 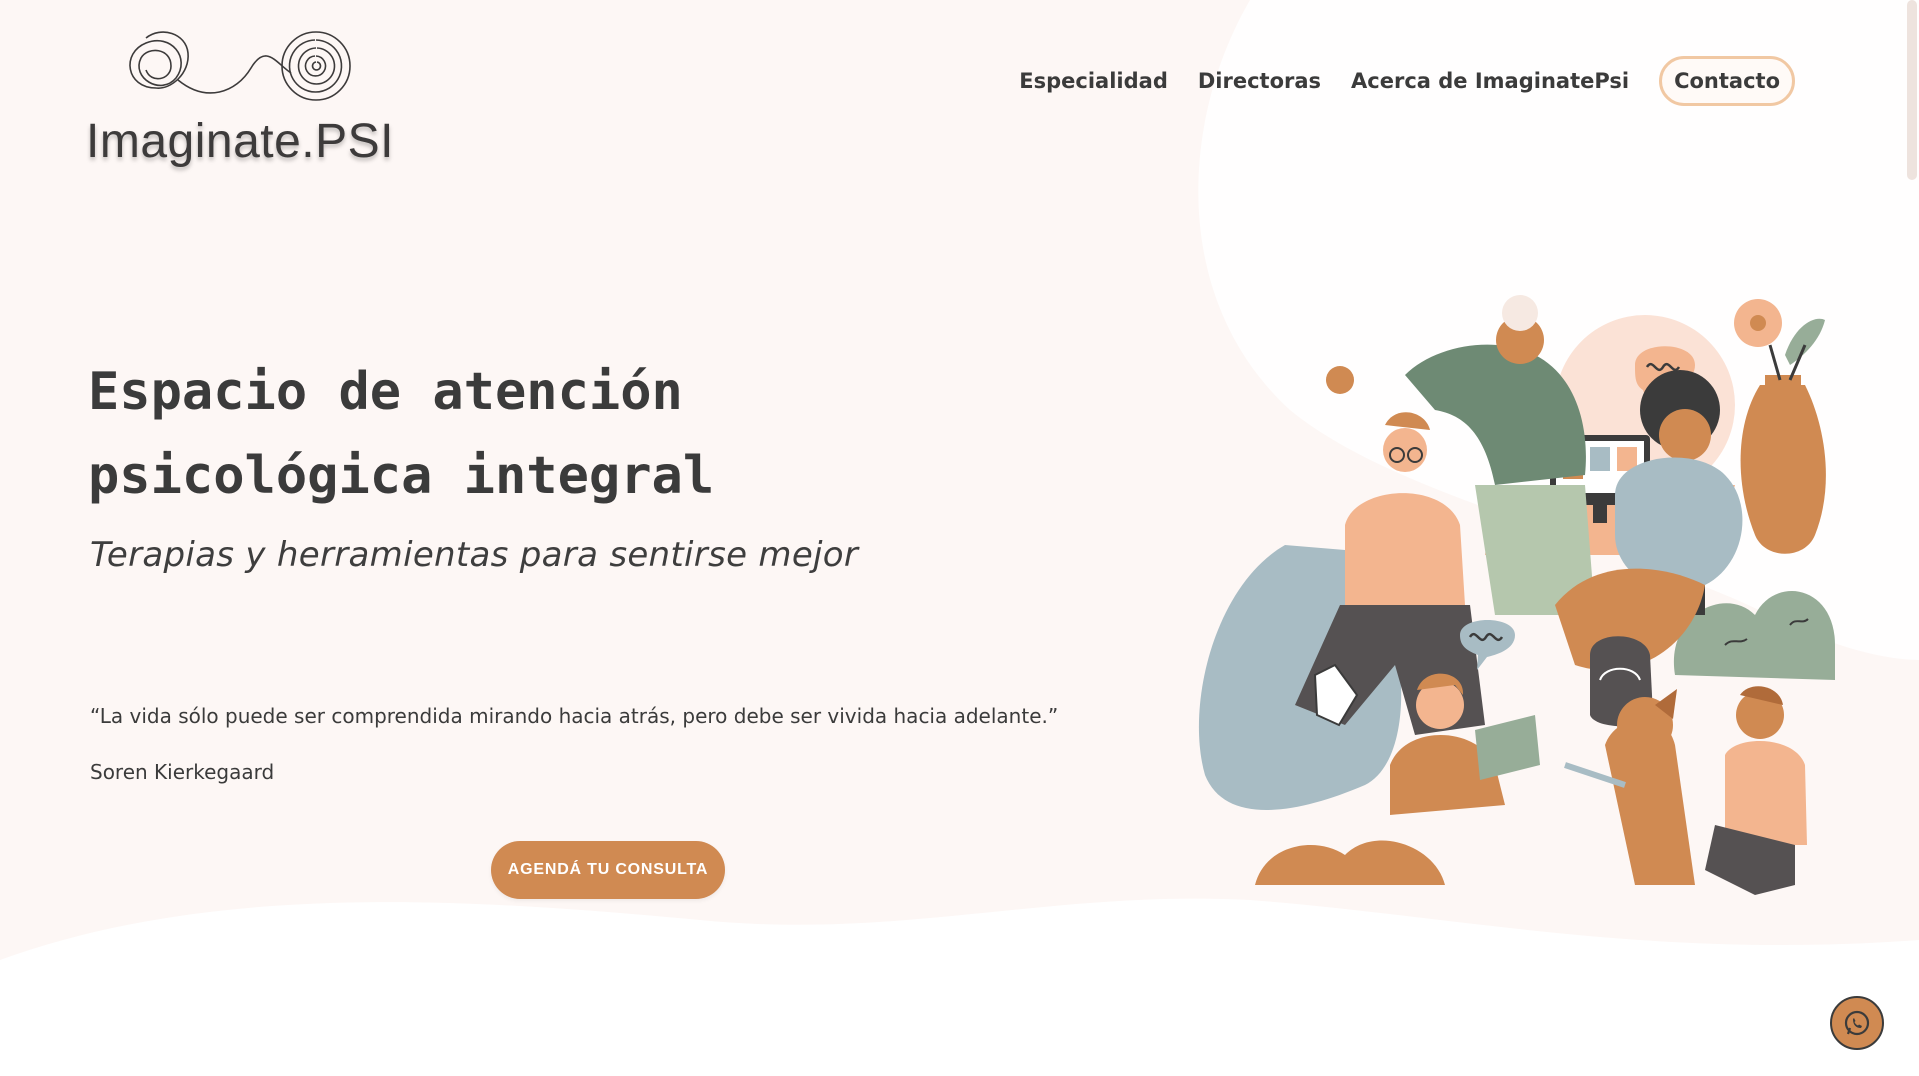 I want to click on book-consultation-button: AGENDÁ TU CONSULTA, so click(x=608, y=870).